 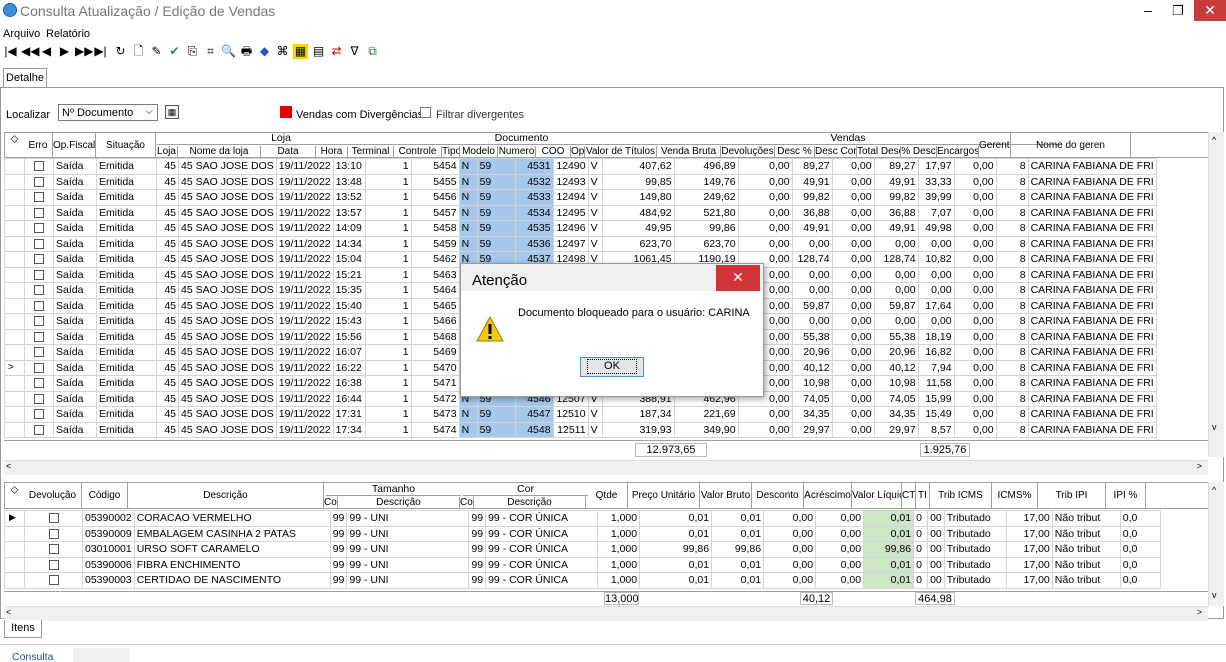 I want to click on col-header-13: Op, so click(x=578, y=152).